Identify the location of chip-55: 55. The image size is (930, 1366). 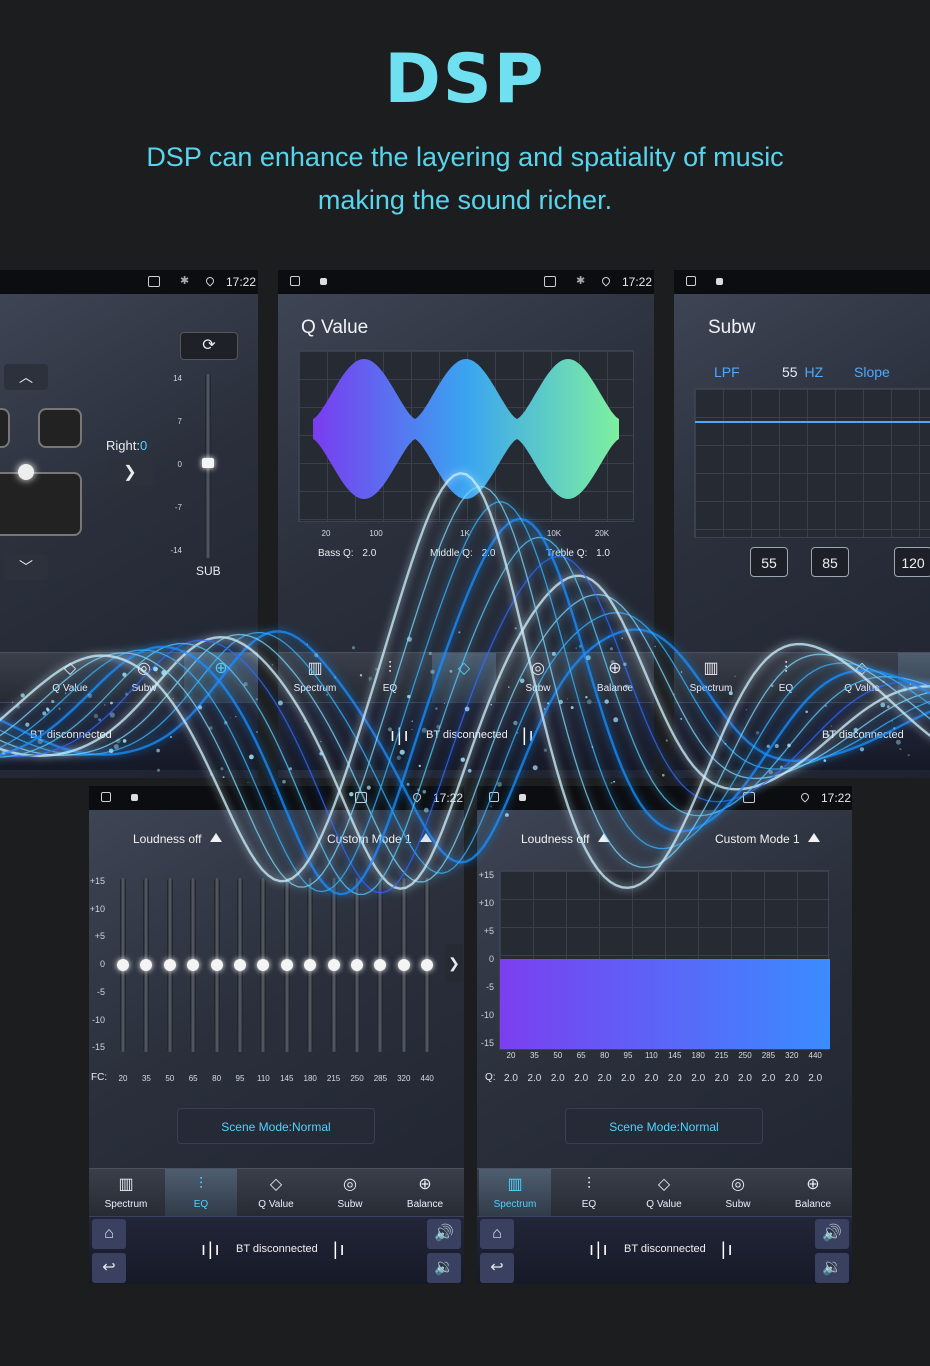
(769, 562).